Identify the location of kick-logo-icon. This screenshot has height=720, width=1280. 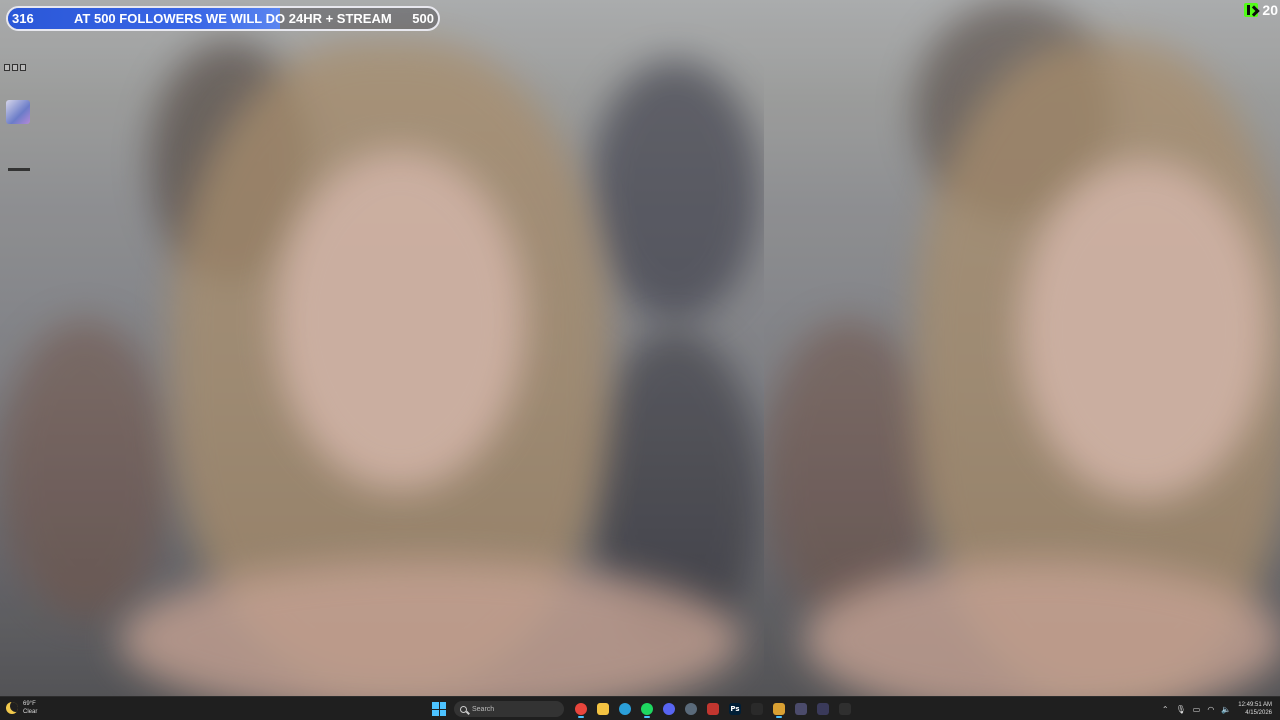
(1251, 10).